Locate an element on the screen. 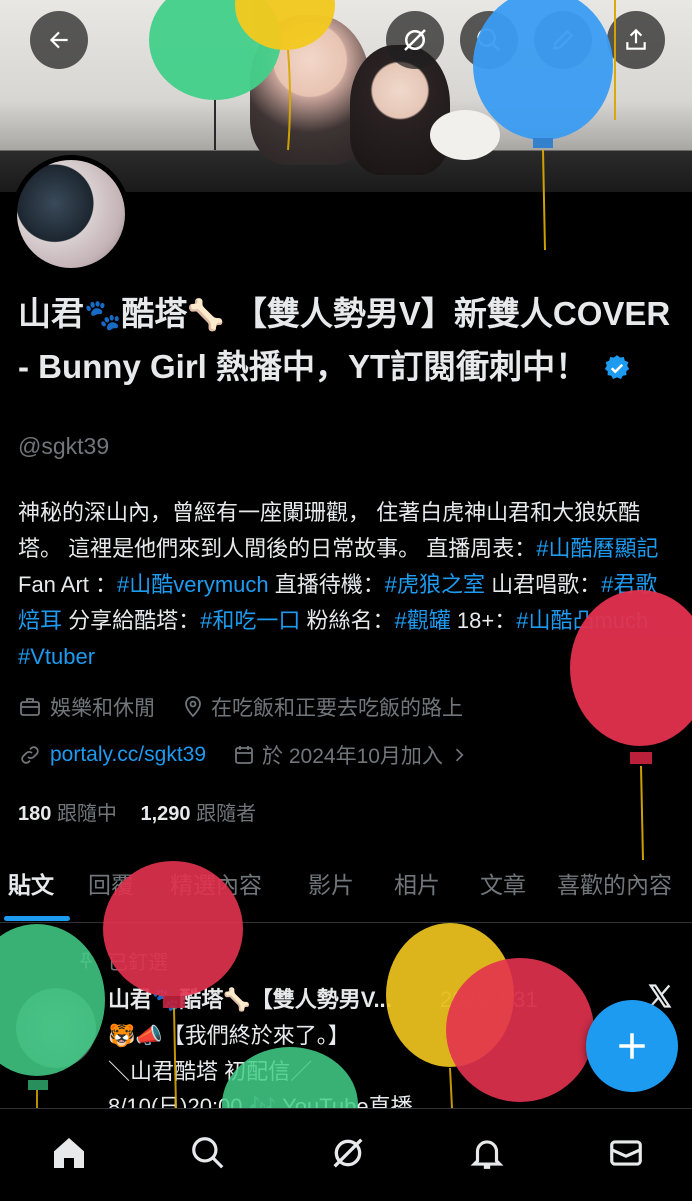 The image size is (692, 1201). nav-search is located at coordinates (208, 1153).